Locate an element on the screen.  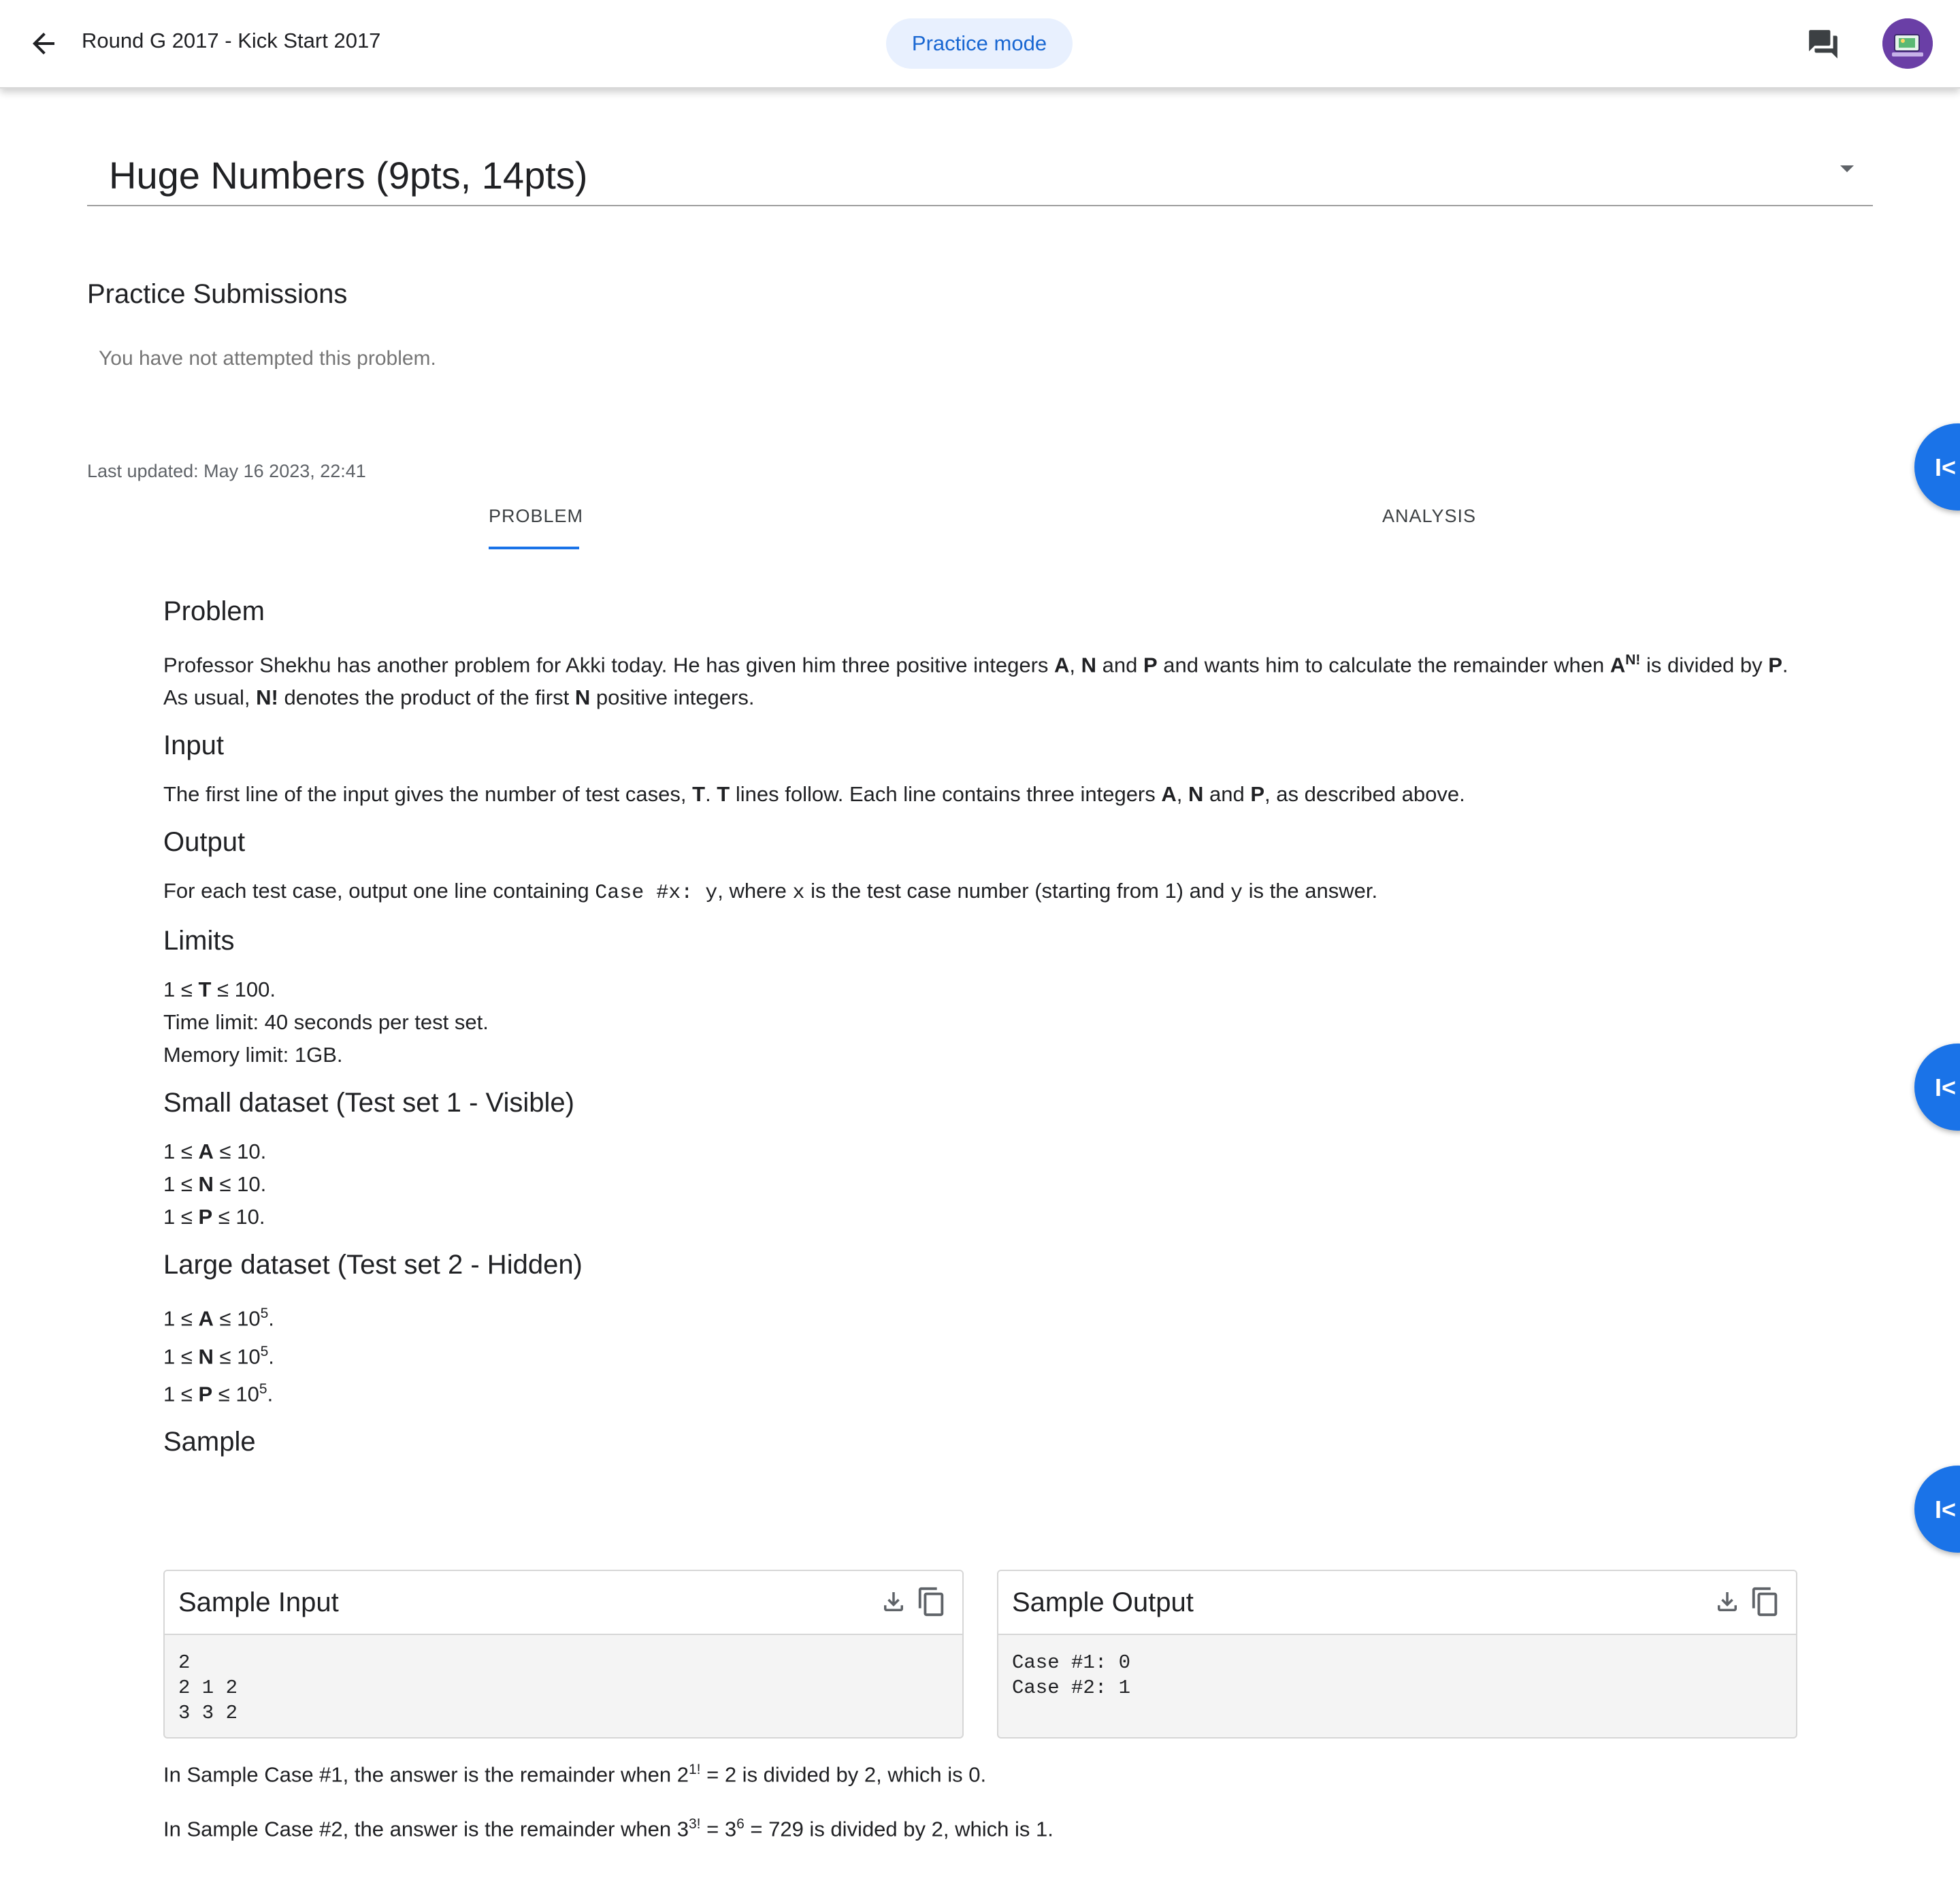
problem-title: Huge Numbers (9pts, 14pts) is located at coordinates (348, 175).